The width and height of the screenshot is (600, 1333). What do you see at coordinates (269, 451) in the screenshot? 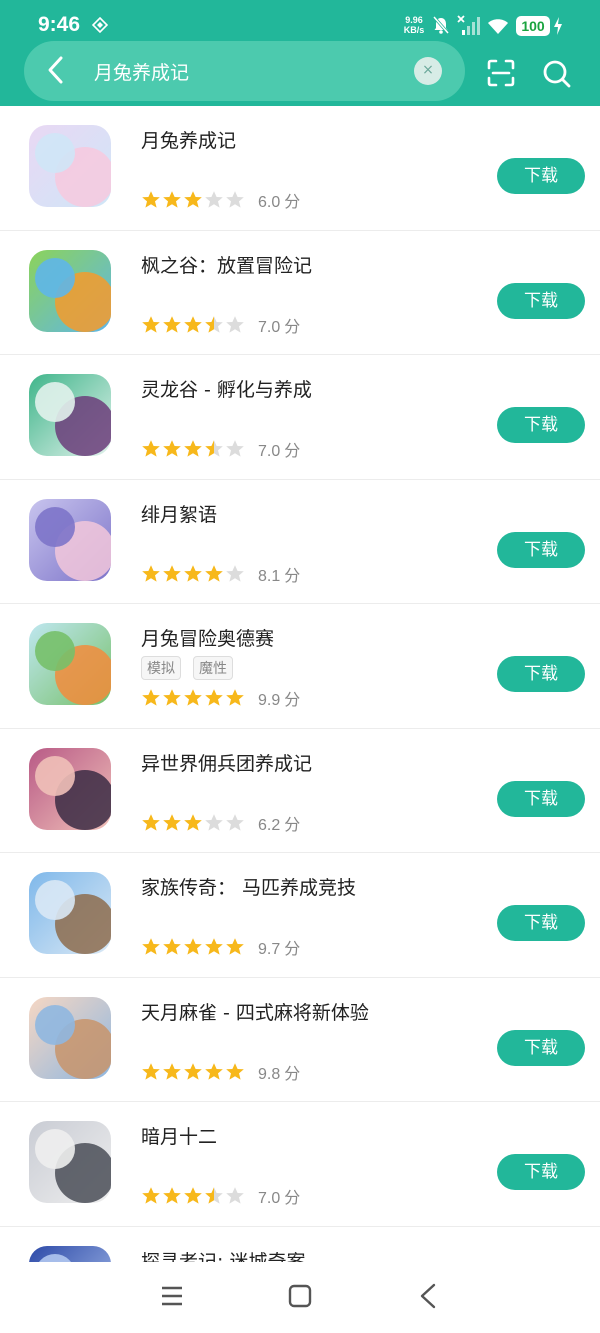
I see `app-score-value: 7.0` at bounding box center [269, 451].